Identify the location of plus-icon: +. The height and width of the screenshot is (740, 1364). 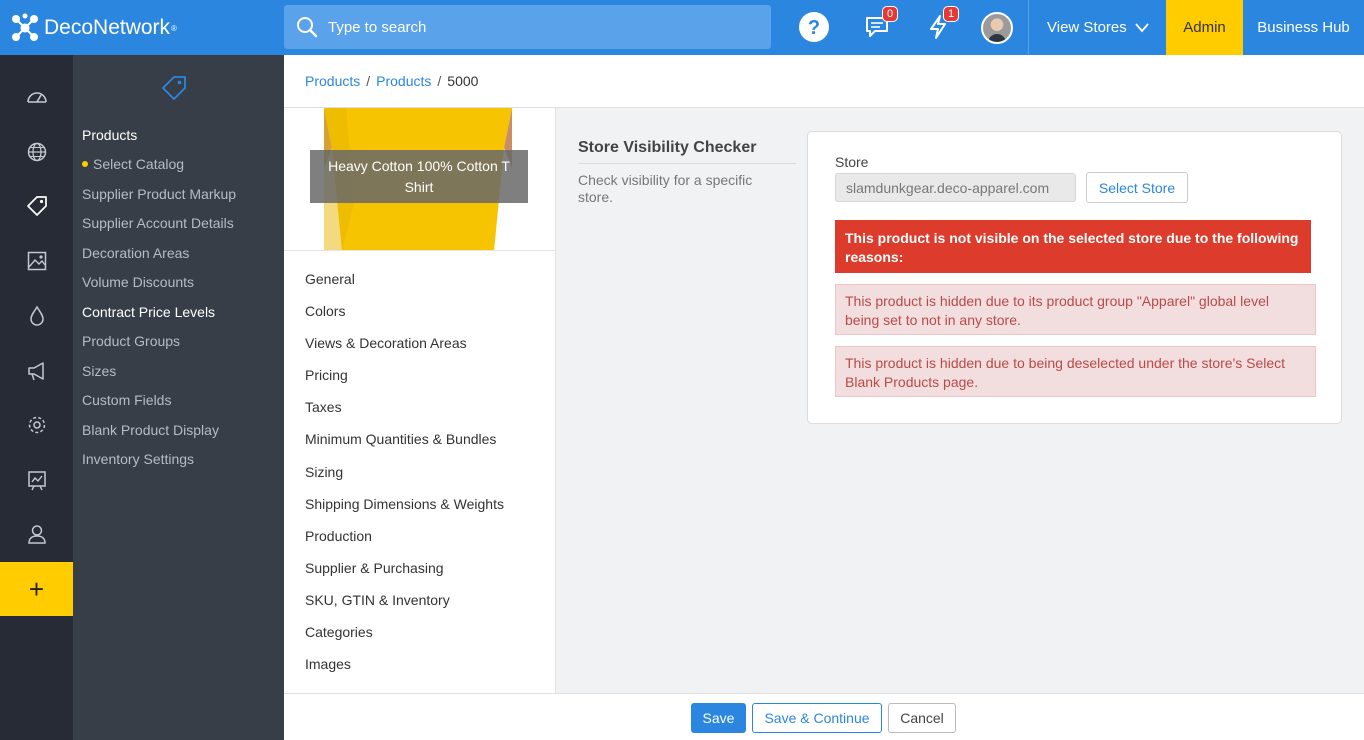
(36, 588).